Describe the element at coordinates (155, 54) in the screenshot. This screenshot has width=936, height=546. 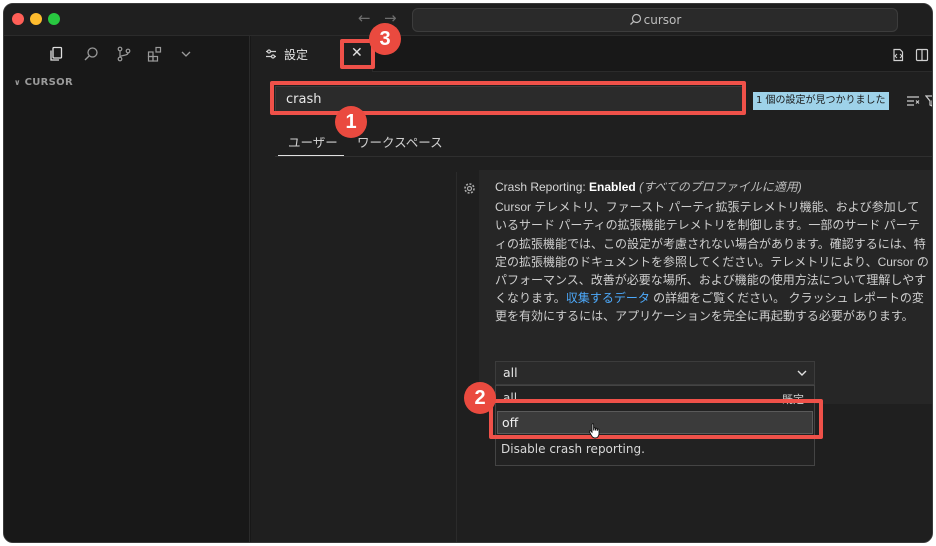
I see `extensions-icon` at that location.